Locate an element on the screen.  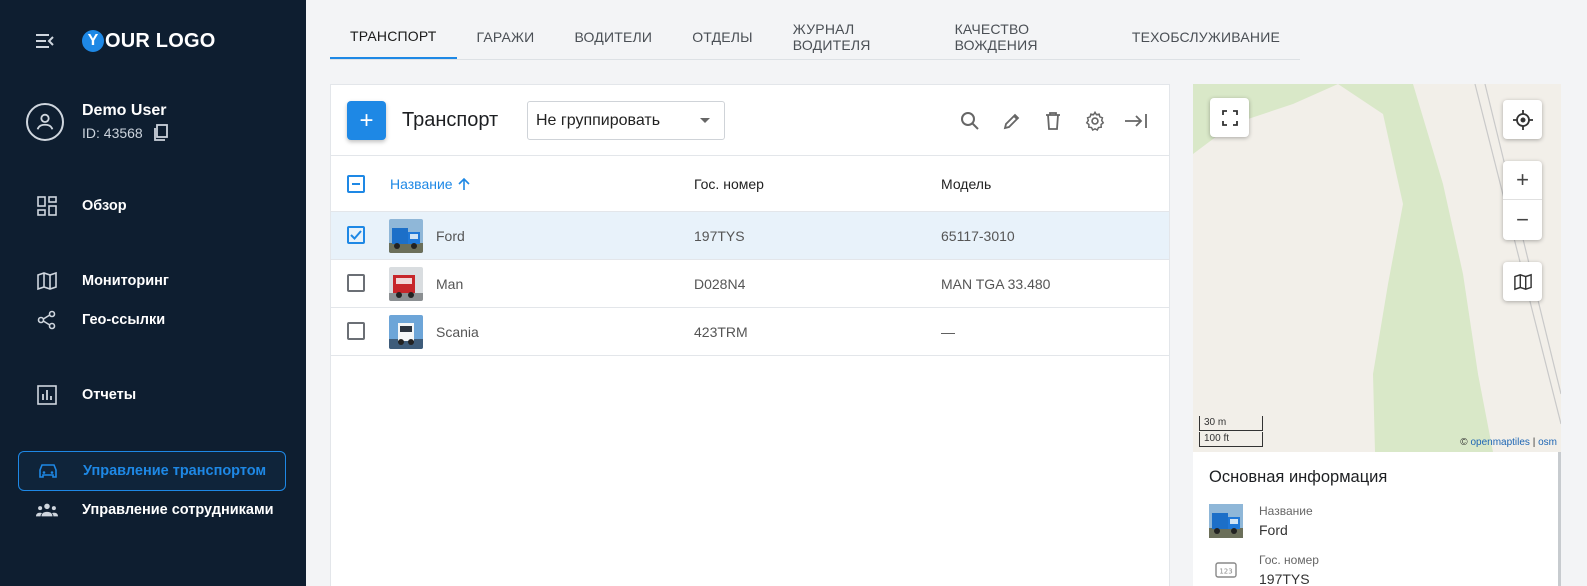
cell-plate: D028N4 is located at coordinates (720, 284).